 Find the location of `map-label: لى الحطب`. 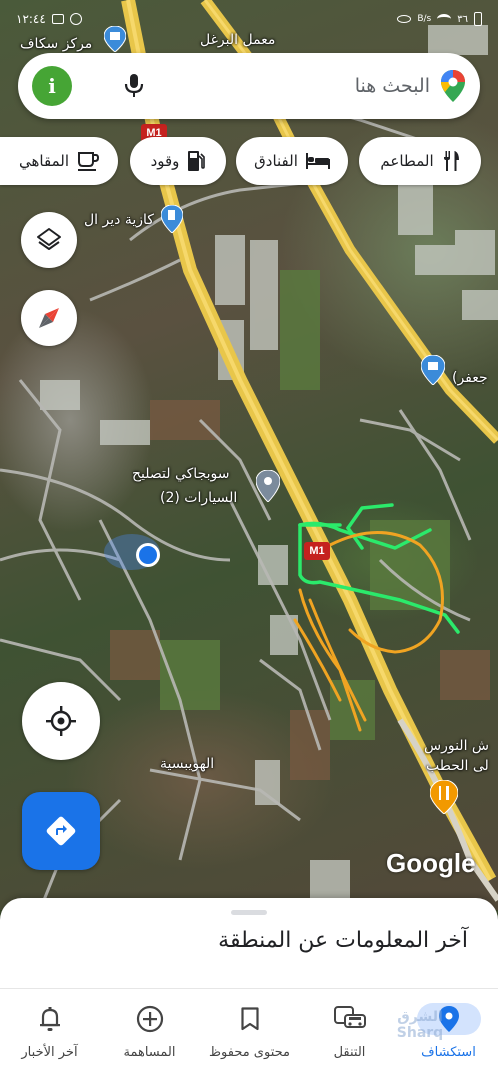

map-label: لى الحطب is located at coordinates (457, 766).